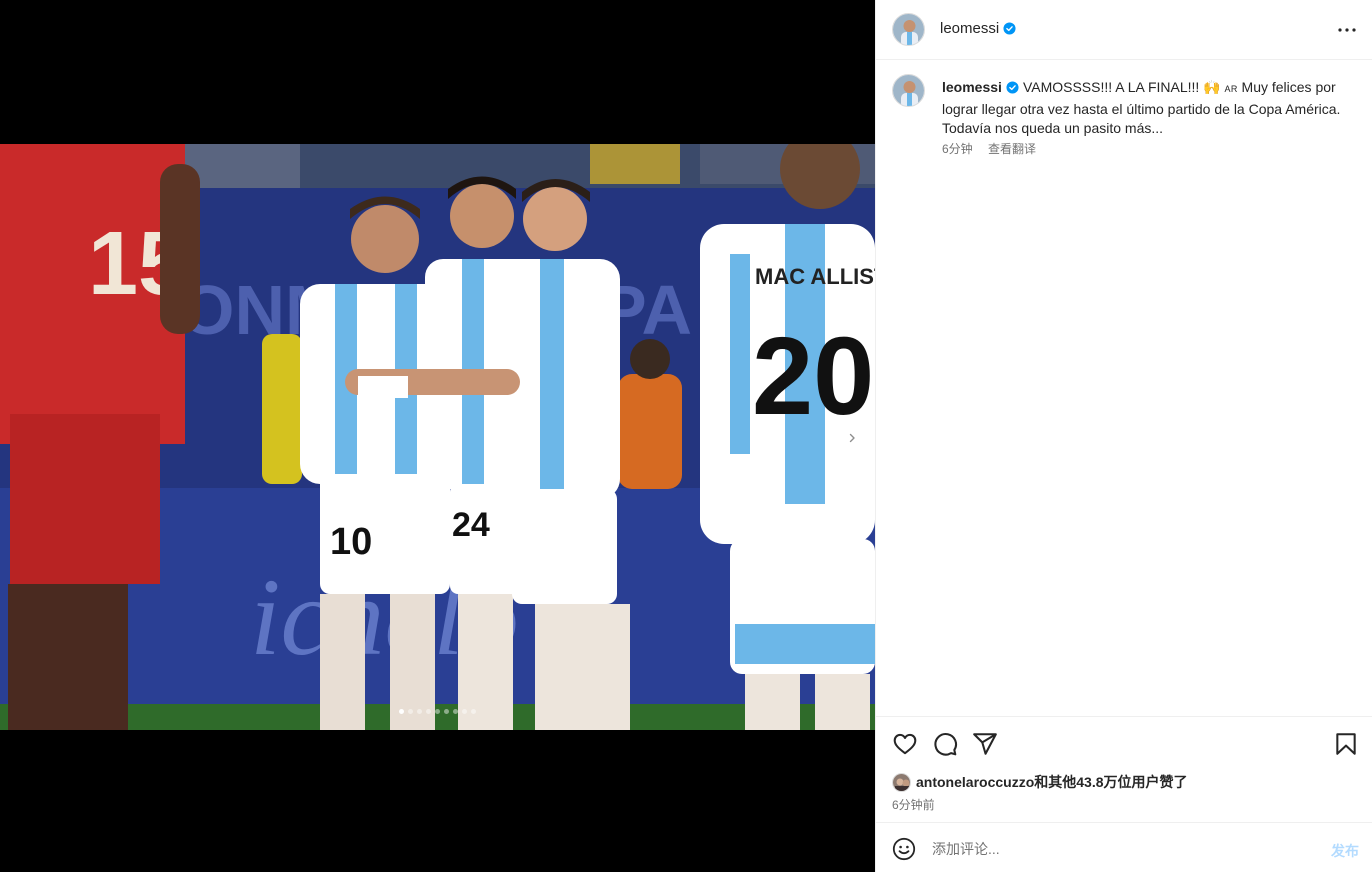  What do you see at coordinates (351, 542) in the screenshot?
I see `svg-text: 10` at bounding box center [351, 542].